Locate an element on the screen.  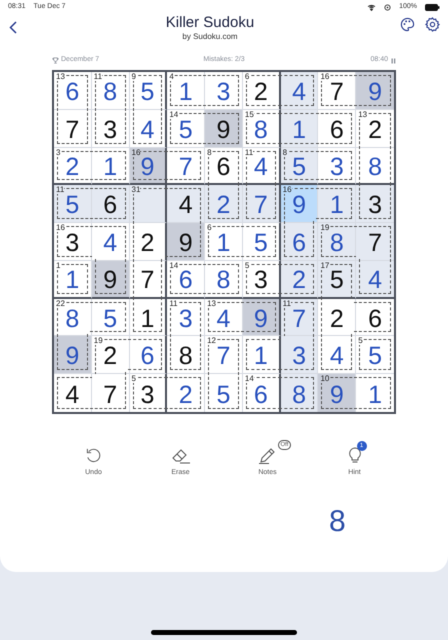
pause-icon is located at coordinates (393, 61).